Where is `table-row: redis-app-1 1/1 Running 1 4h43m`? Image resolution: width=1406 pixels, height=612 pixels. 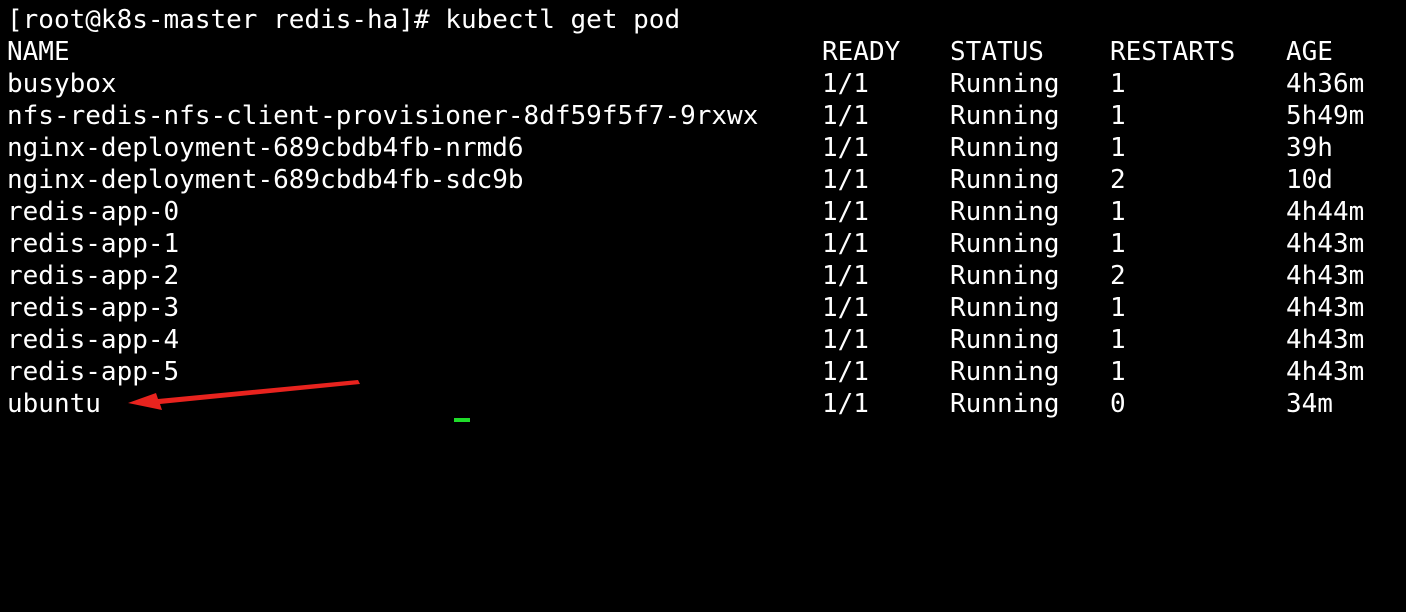 table-row: redis-app-1 1/1 Running 1 4h43m is located at coordinates (703, 244).